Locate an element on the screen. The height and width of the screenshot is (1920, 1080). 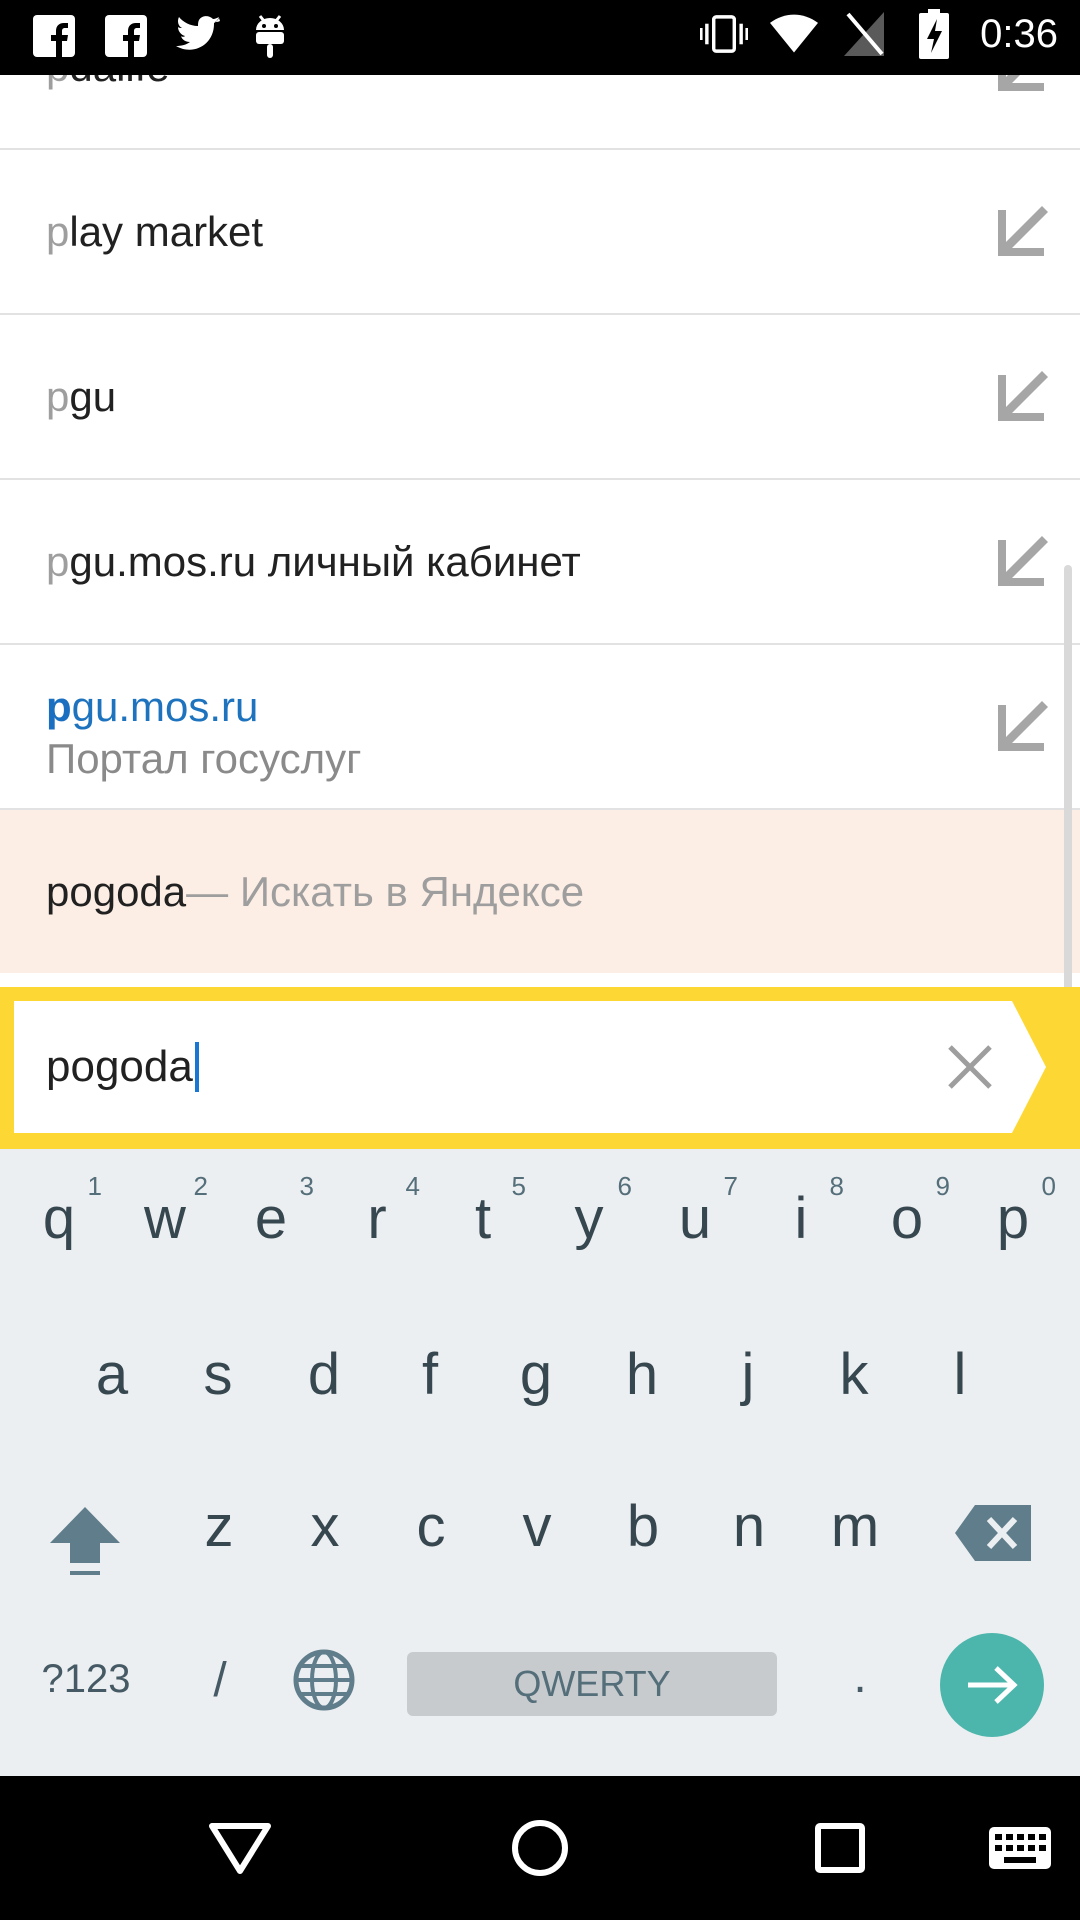
key-hint-number: 5 is located at coordinates (518, 1186).